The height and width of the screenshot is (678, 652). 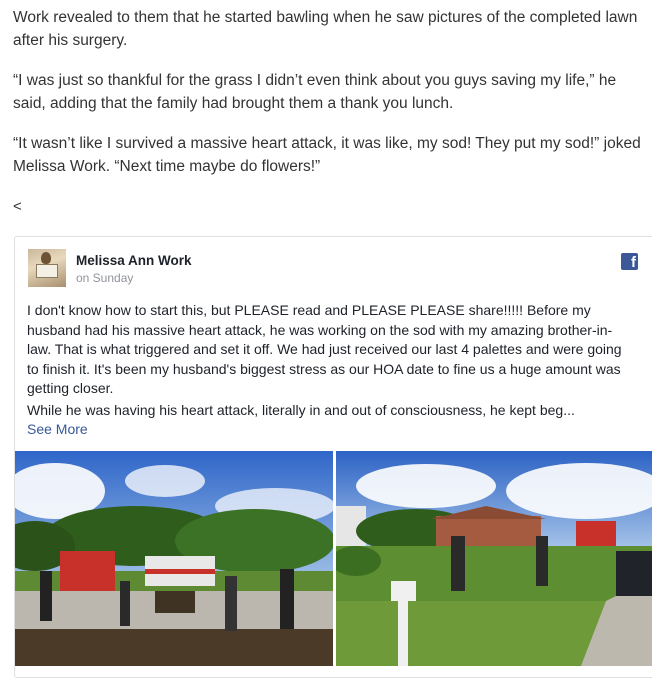 I want to click on post-author: Melissa Ann Work, so click(x=134, y=260).